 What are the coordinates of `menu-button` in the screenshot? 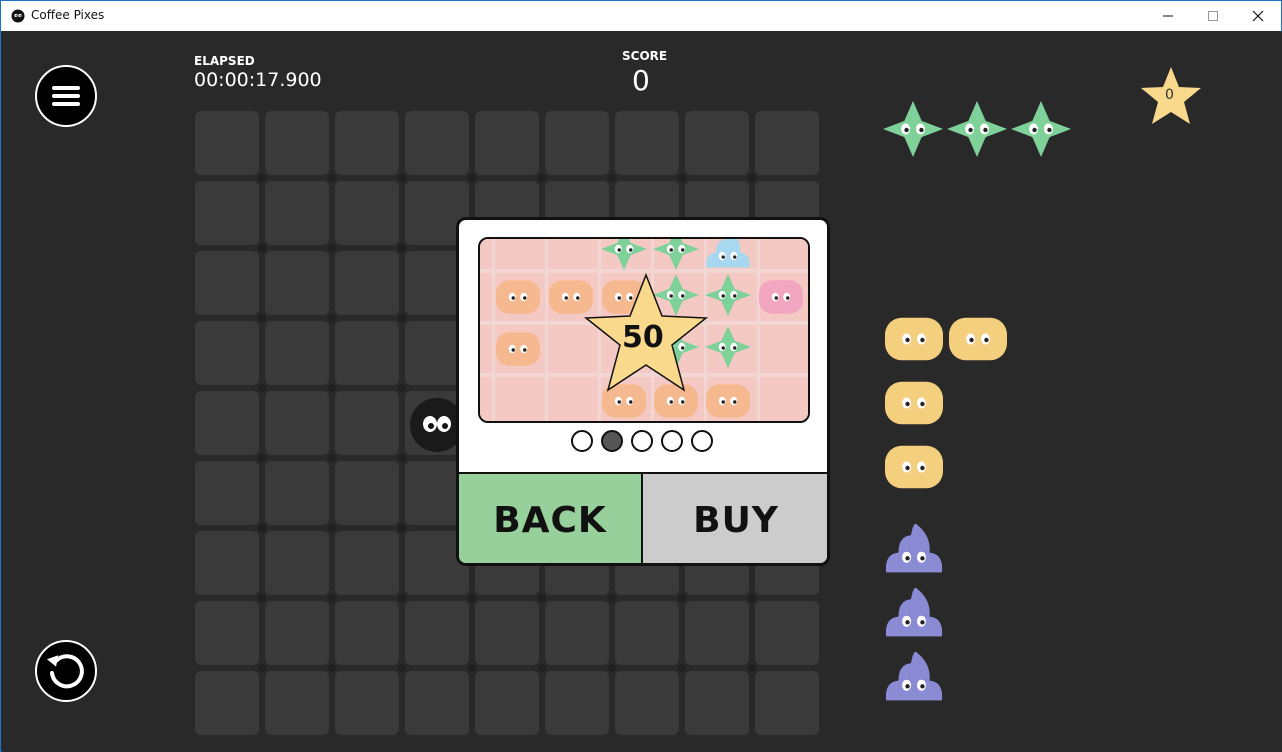 It's located at (66, 96).